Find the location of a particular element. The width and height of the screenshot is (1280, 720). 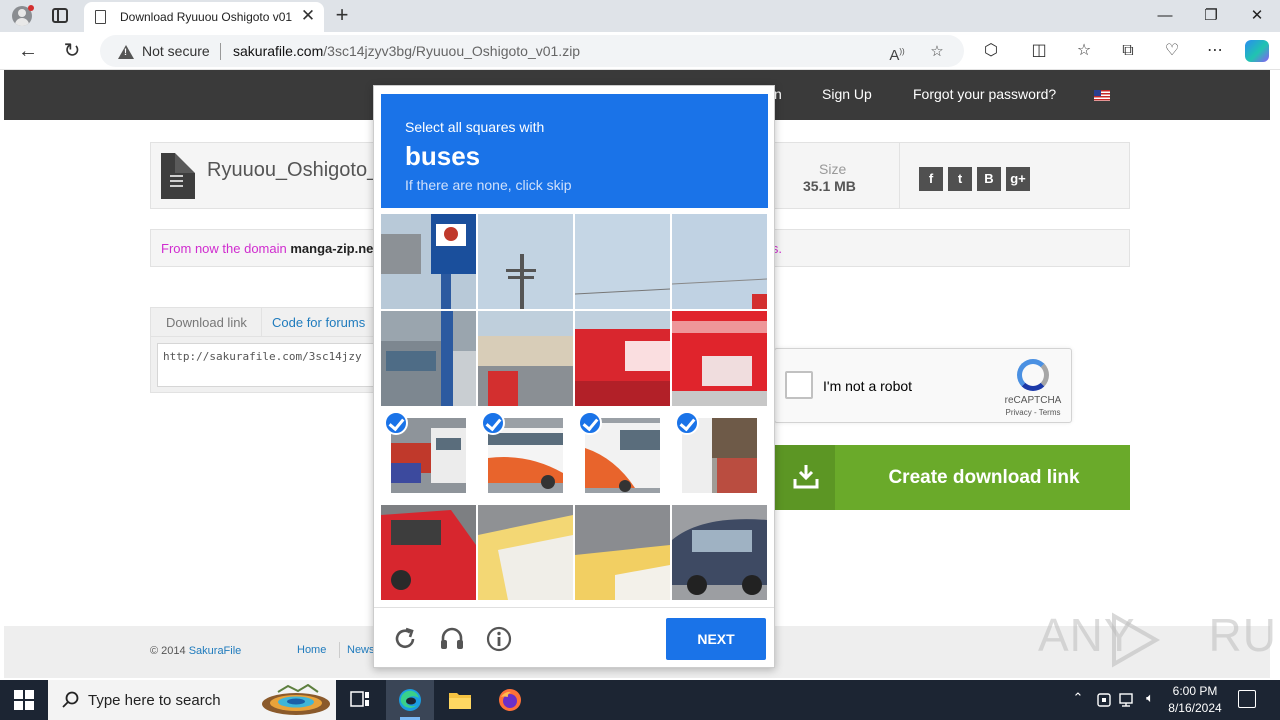

recaptcha-terms-link: Privacy - Terms is located at coordinates (1033, 412).